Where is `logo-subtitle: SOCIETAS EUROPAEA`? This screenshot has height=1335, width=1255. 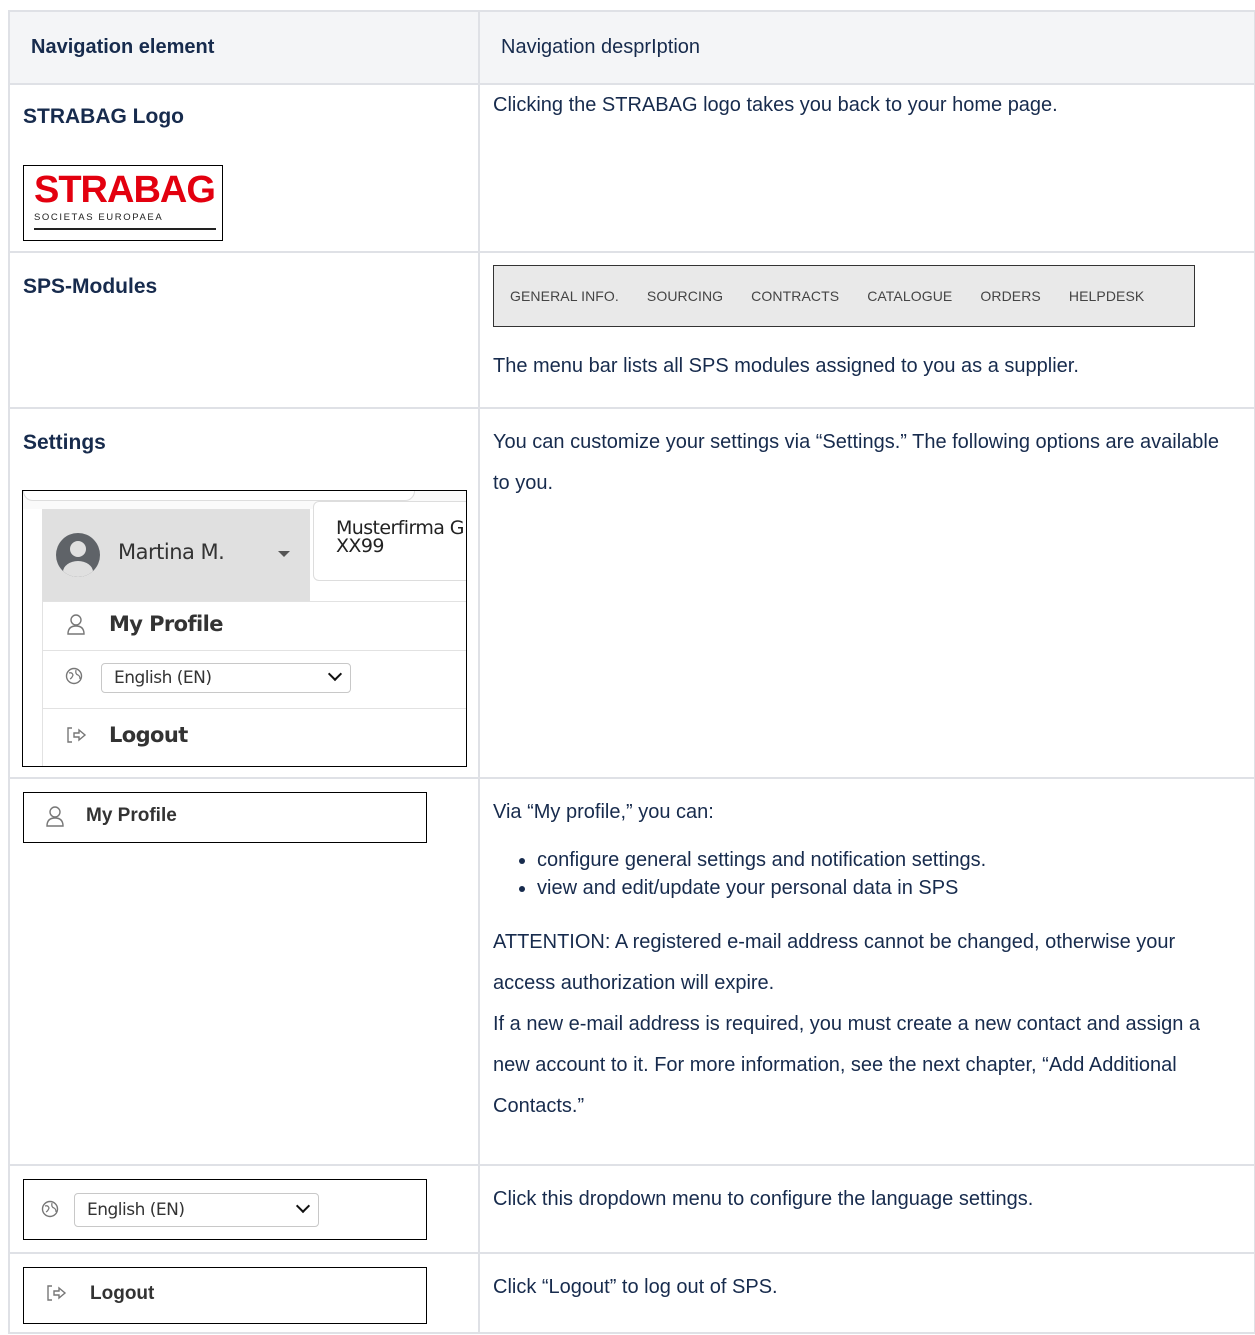 logo-subtitle: SOCIETAS EUROPAEA is located at coordinates (99, 217).